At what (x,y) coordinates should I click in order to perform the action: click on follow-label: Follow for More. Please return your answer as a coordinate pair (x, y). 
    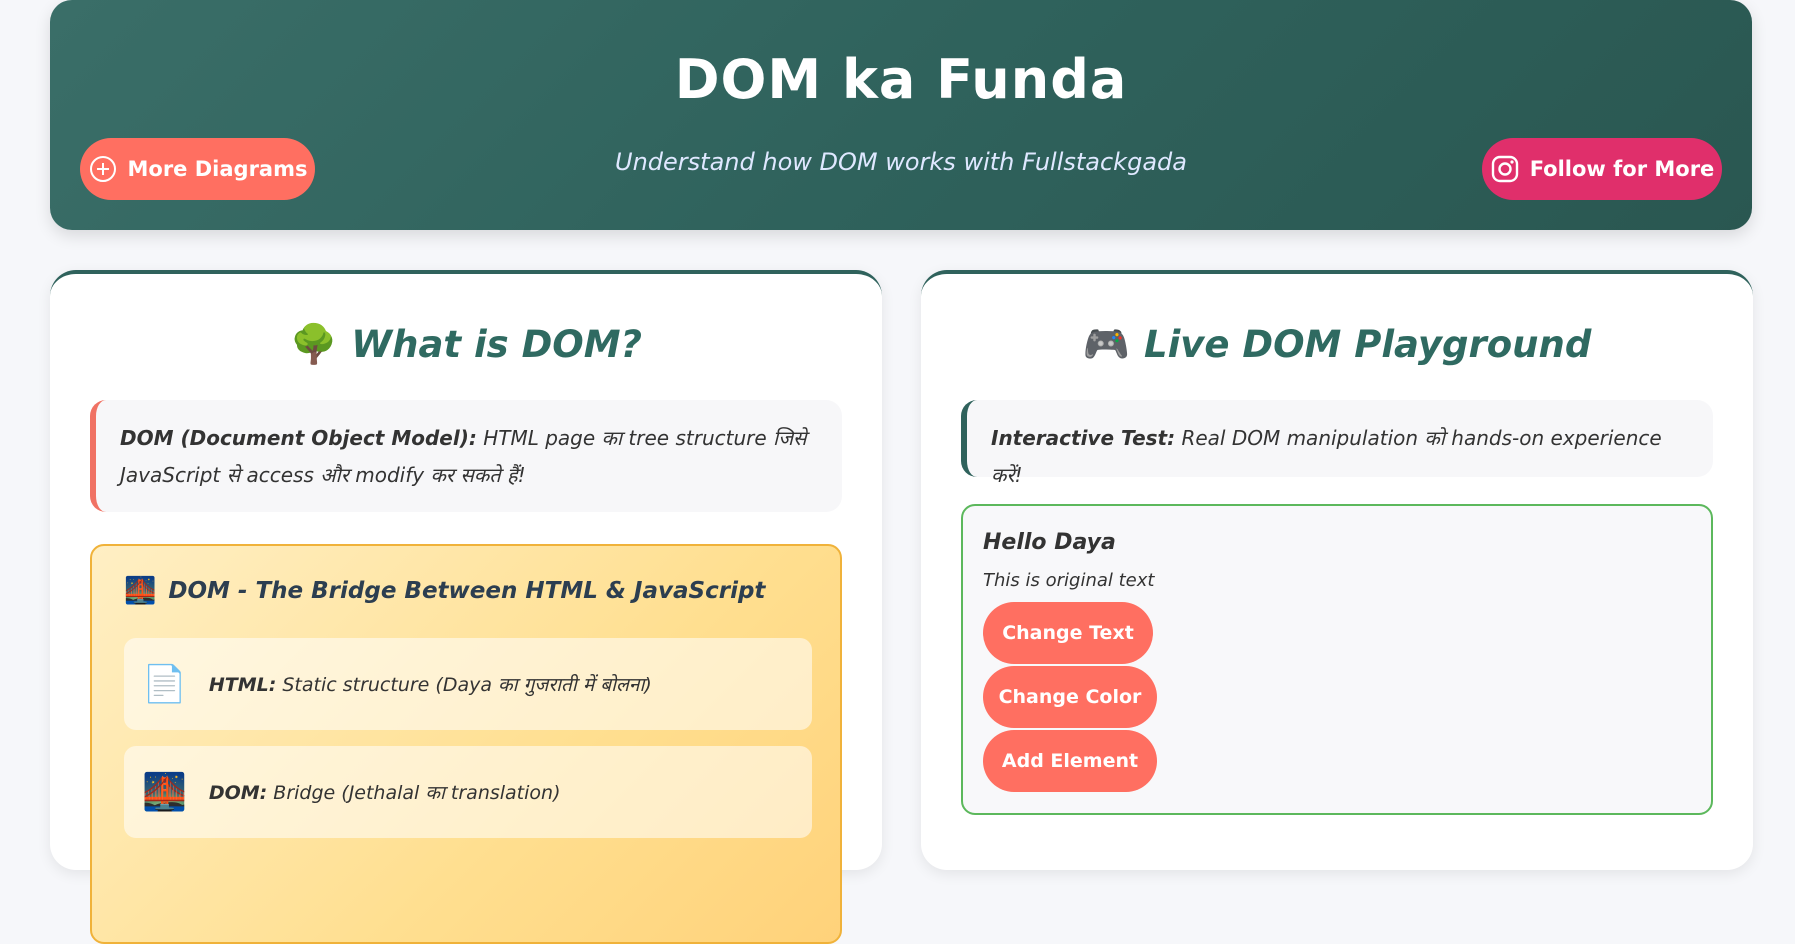
    Looking at the image, I should click on (1622, 169).